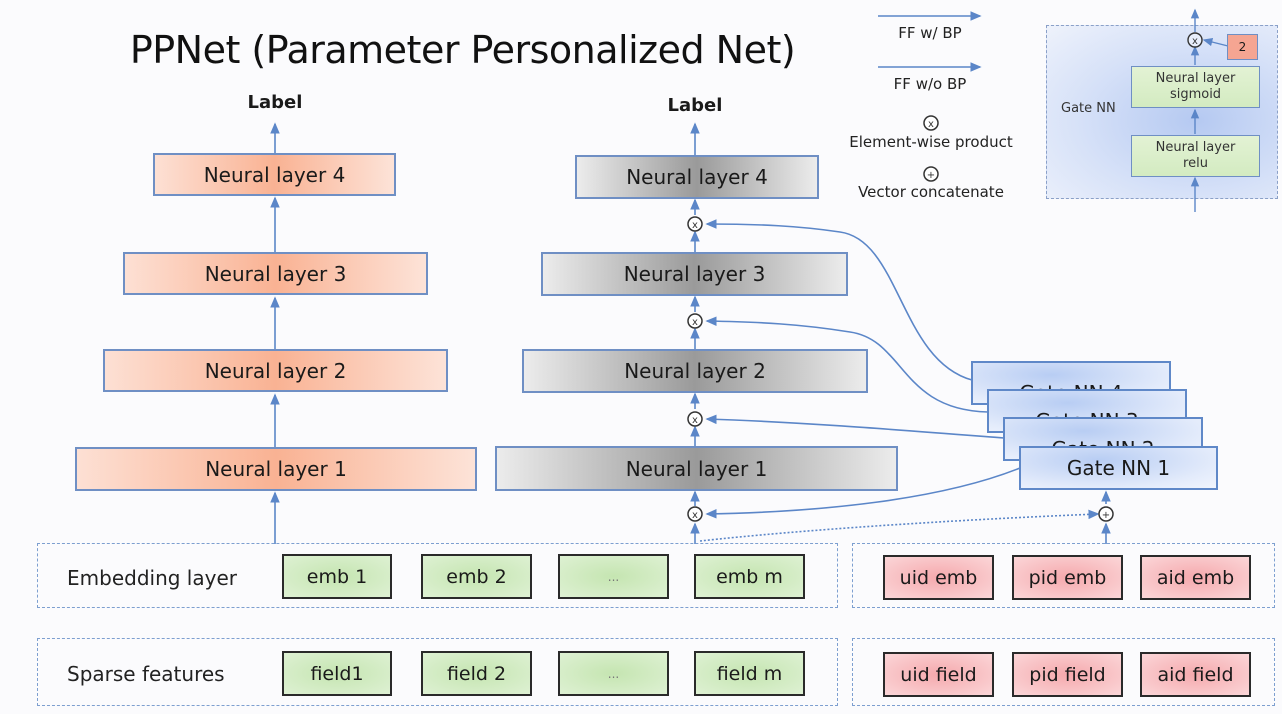 The image size is (1282, 714). What do you see at coordinates (1195, 674) in the screenshot?
I see `aid-field: aid field` at bounding box center [1195, 674].